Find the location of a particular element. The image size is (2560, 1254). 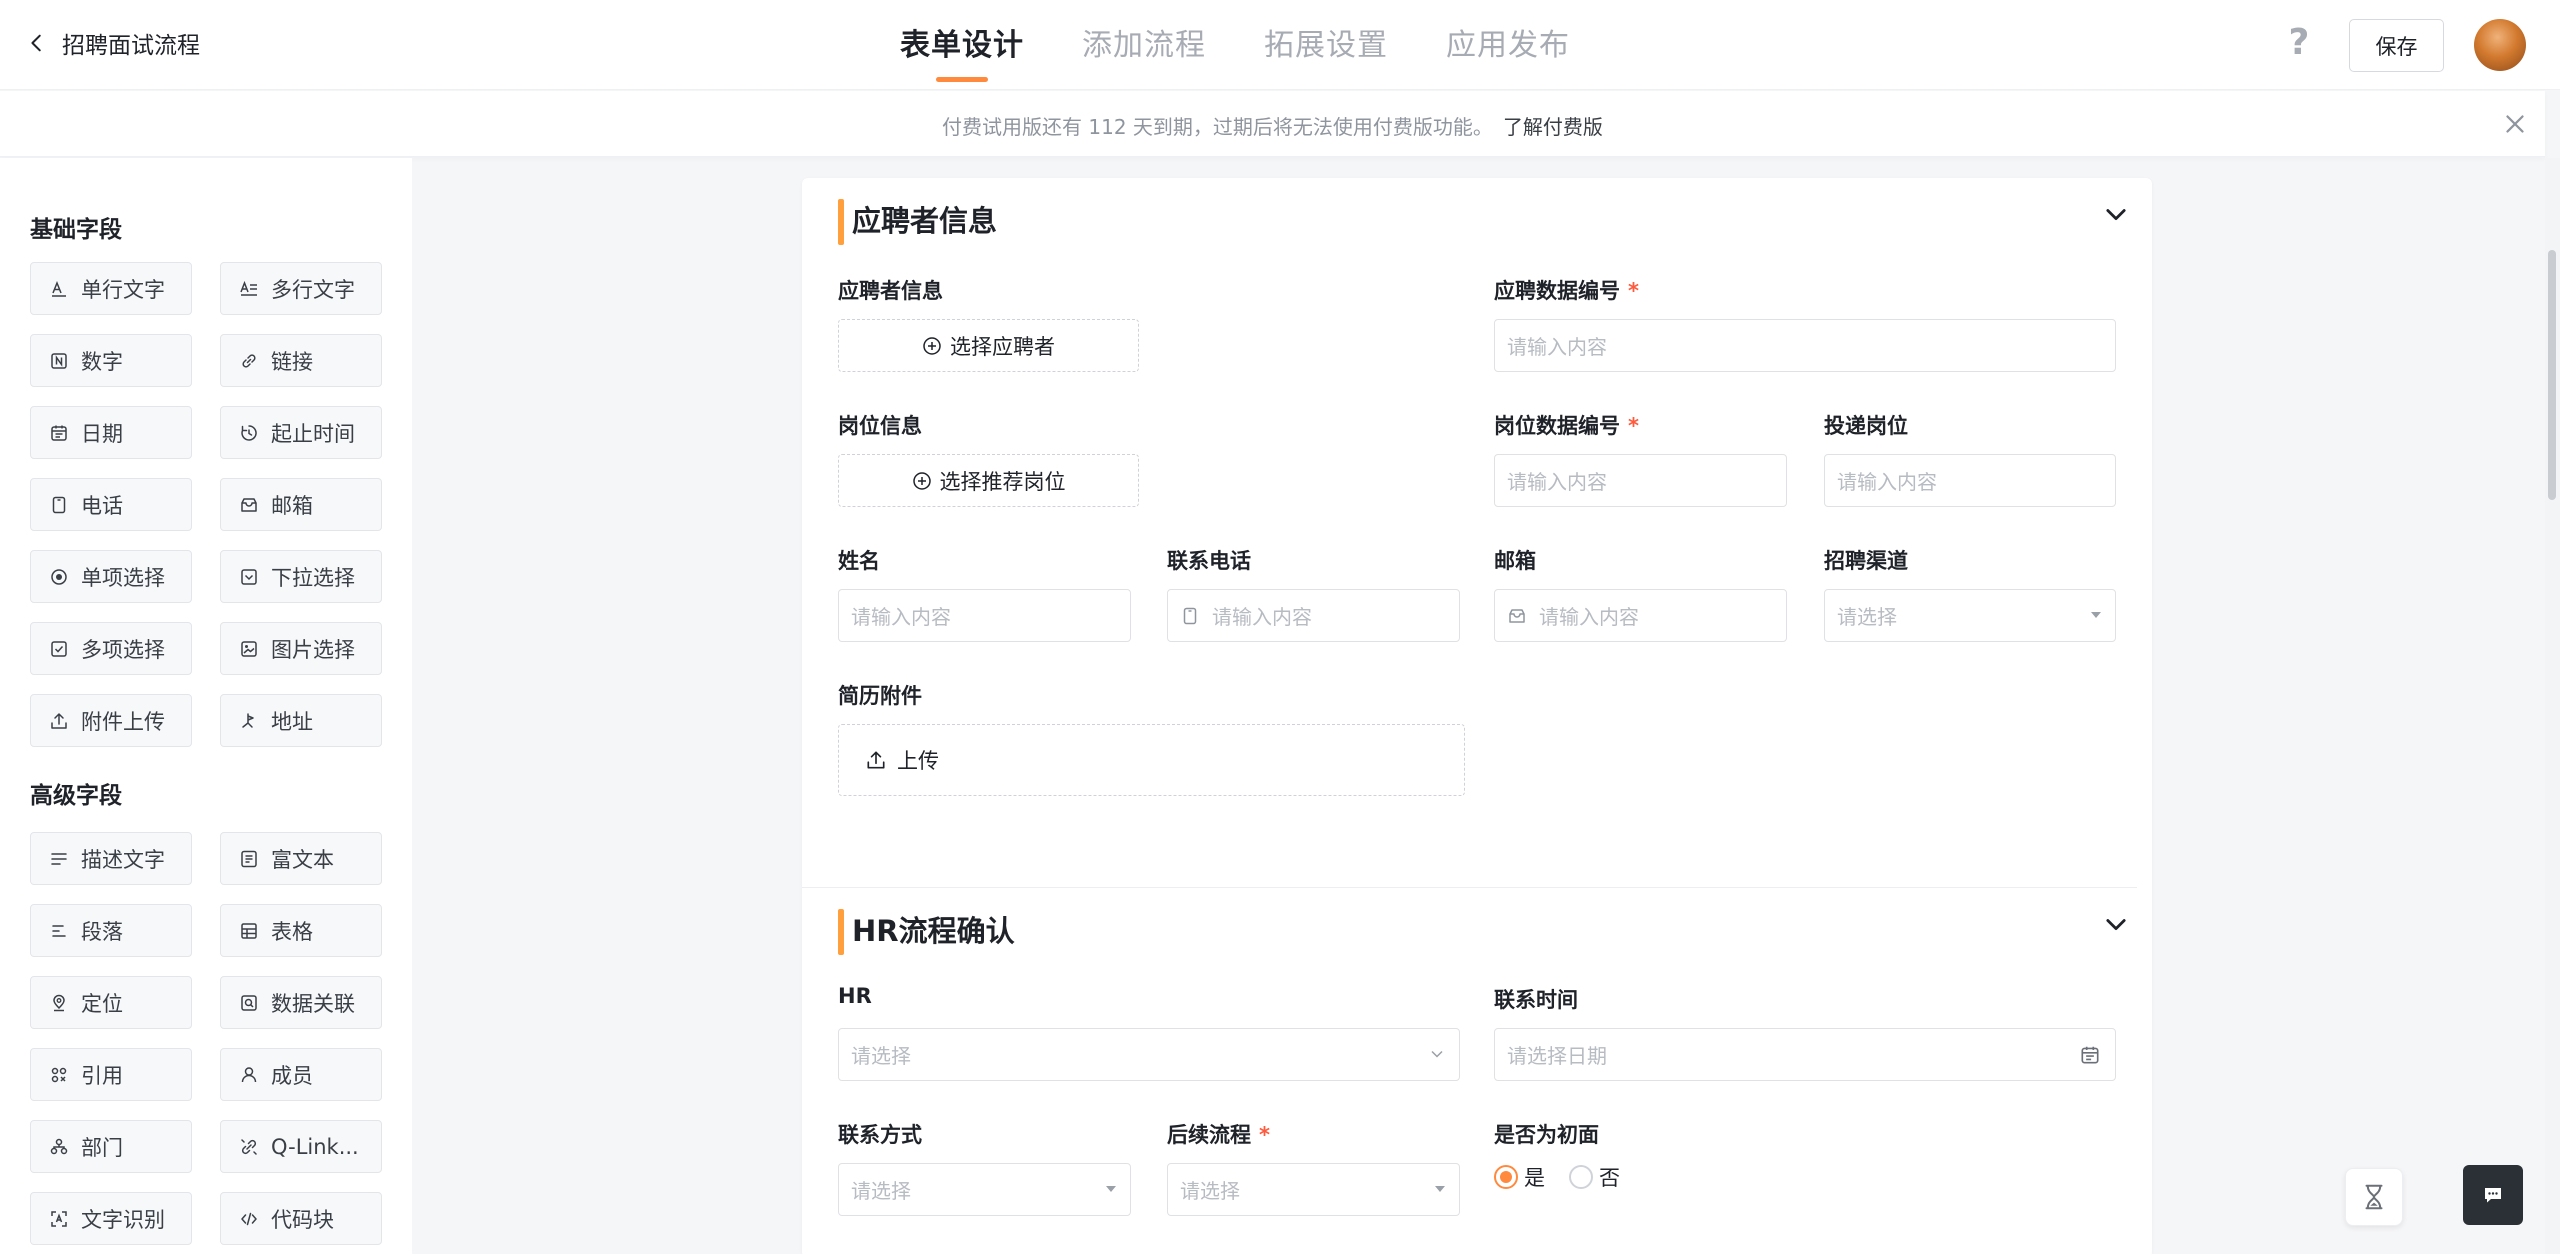

trial-message: 付费试用版还有 112 天到期，过期后将无法使用付费版功能。 了解付费版 is located at coordinates (1272, 125).